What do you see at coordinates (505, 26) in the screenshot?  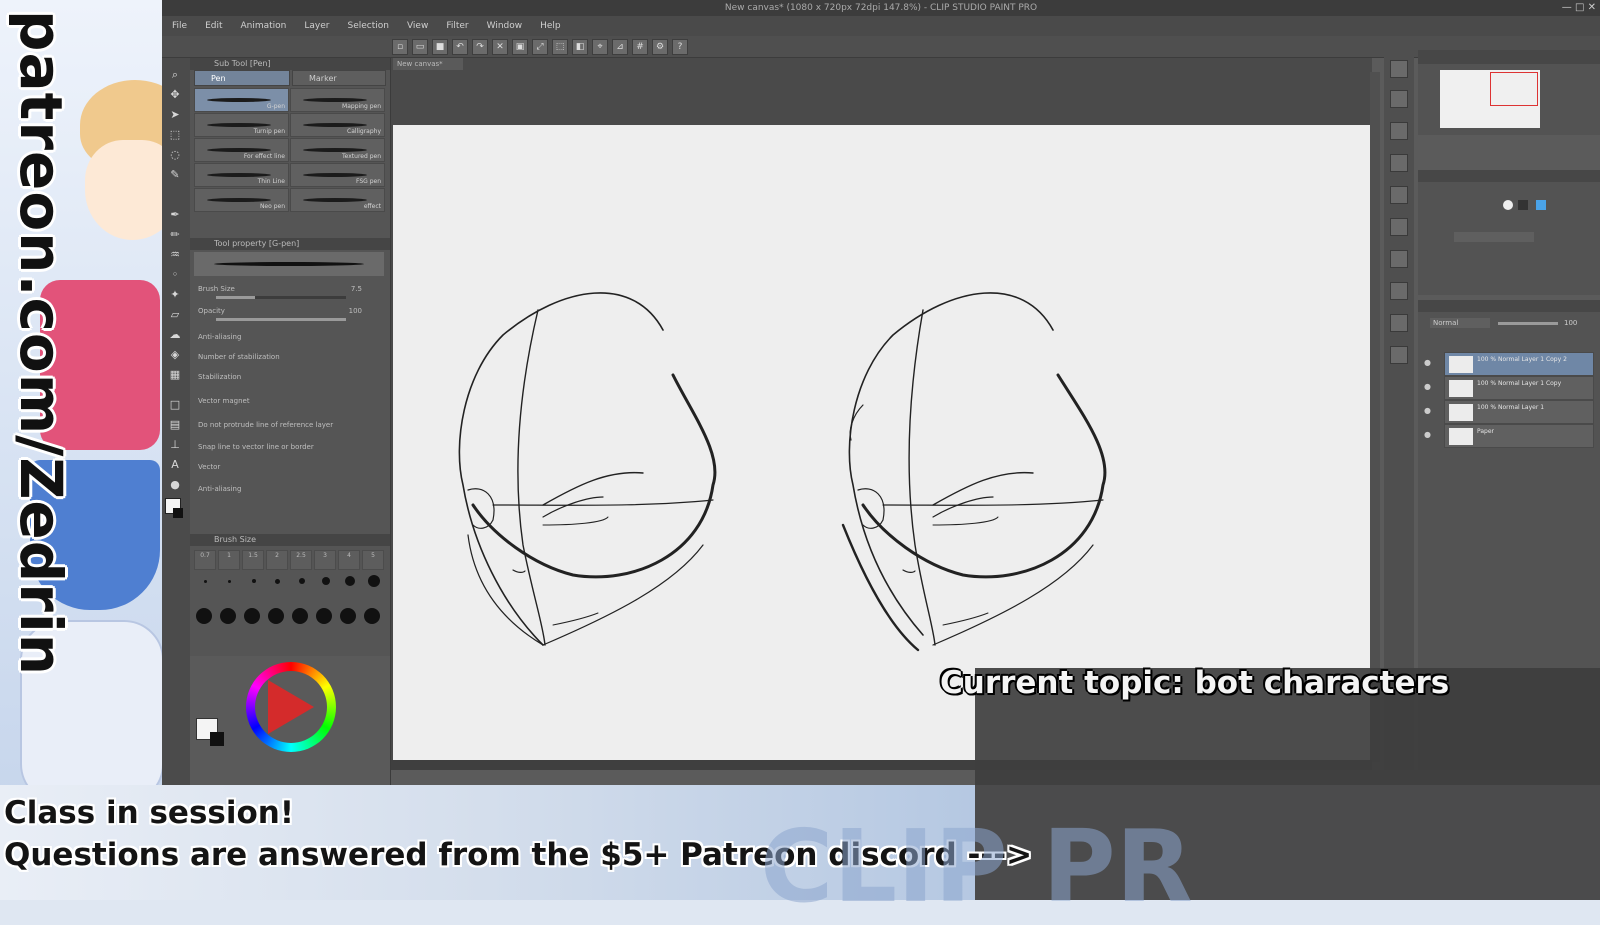 I see `menu-window: Window` at bounding box center [505, 26].